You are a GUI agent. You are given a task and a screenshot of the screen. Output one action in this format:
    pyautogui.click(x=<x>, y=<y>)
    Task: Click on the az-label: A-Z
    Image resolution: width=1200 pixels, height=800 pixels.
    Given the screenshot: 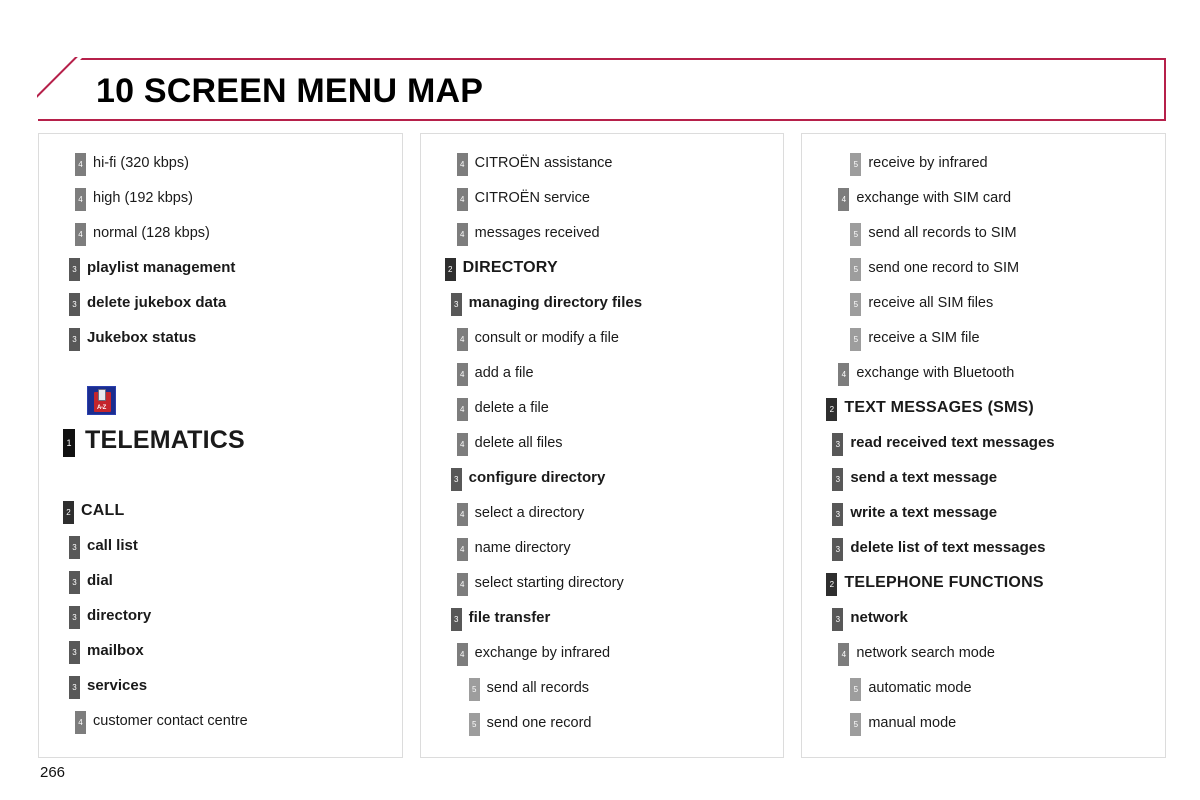 What is the action you would take?
    pyautogui.click(x=101, y=407)
    